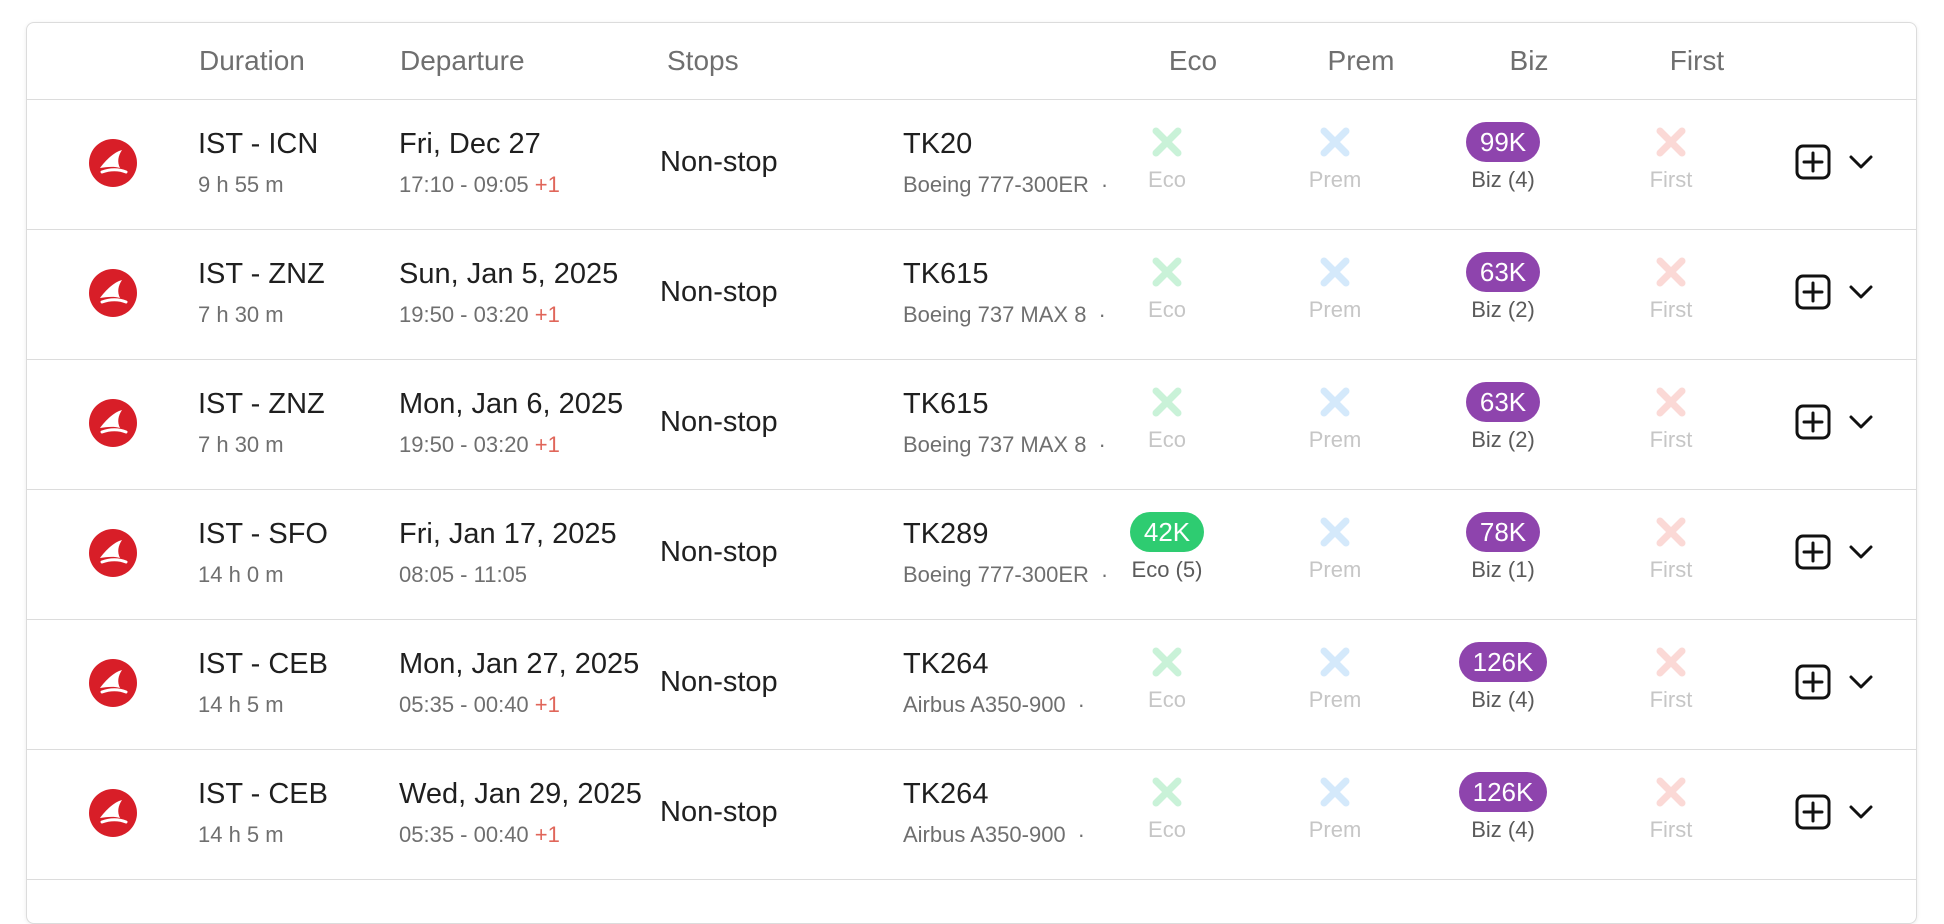 The width and height of the screenshot is (1944, 924). Describe the element at coordinates (996, 574) in the screenshot. I see `aircraft-type: Boeing 777-300ER` at that location.